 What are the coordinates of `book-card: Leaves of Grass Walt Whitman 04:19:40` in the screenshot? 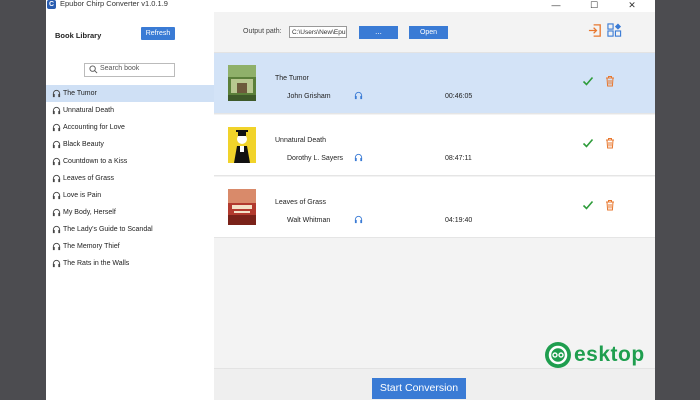 It's located at (434, 207).